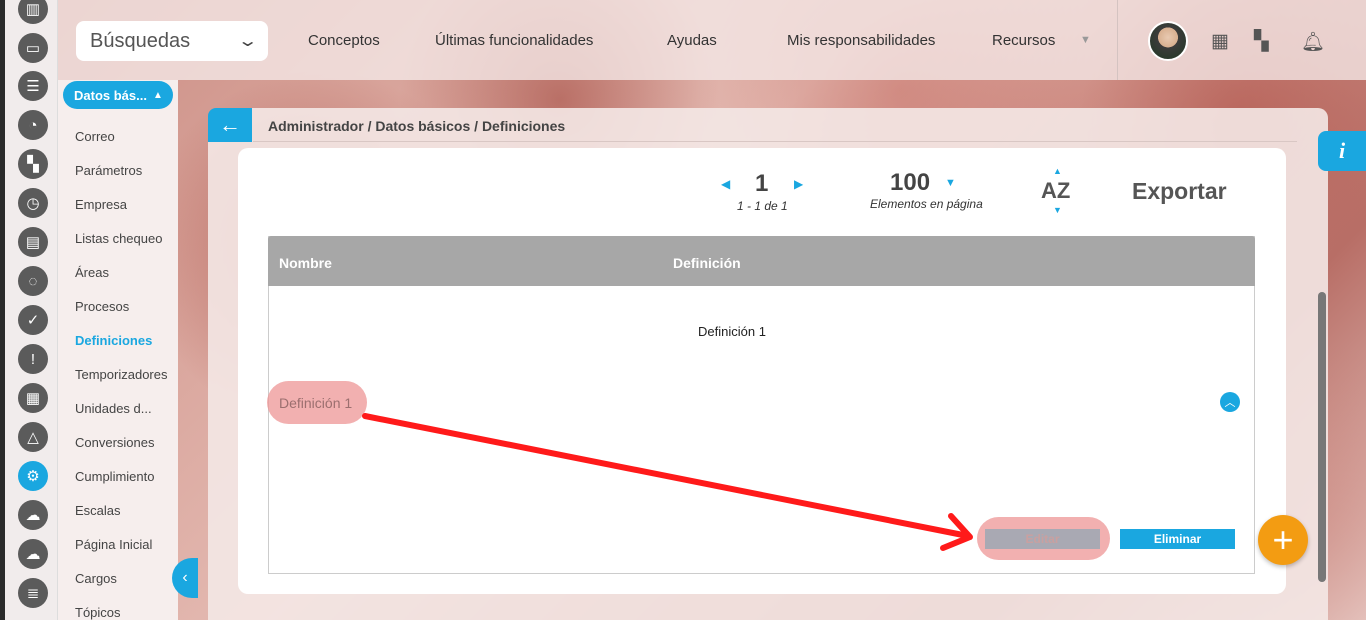  I want to click on clock-icon: ◷, so click(33, 203).